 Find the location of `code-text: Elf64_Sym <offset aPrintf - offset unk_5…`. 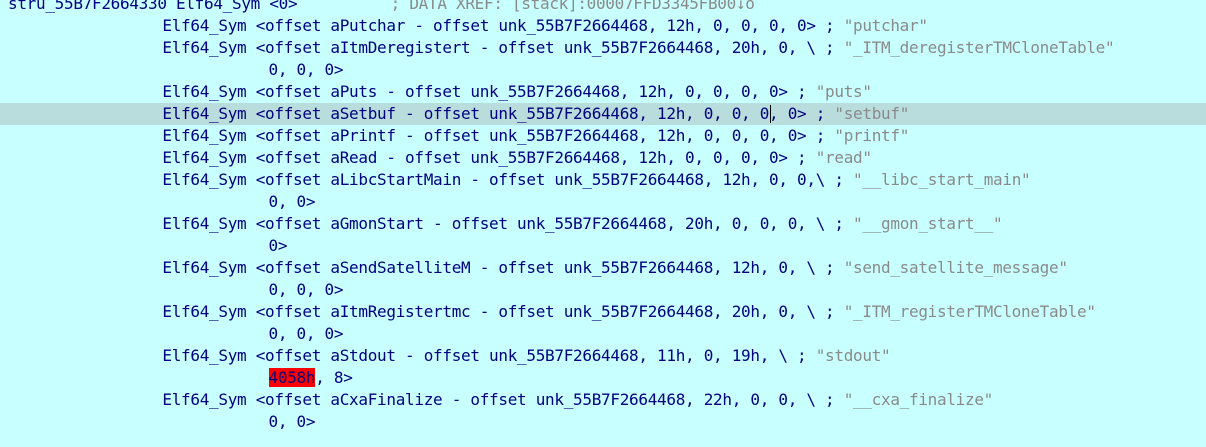

code-text: Elf64_Sym <offset aPrintf - offset unk_5… is located at coordinates (498, 135).